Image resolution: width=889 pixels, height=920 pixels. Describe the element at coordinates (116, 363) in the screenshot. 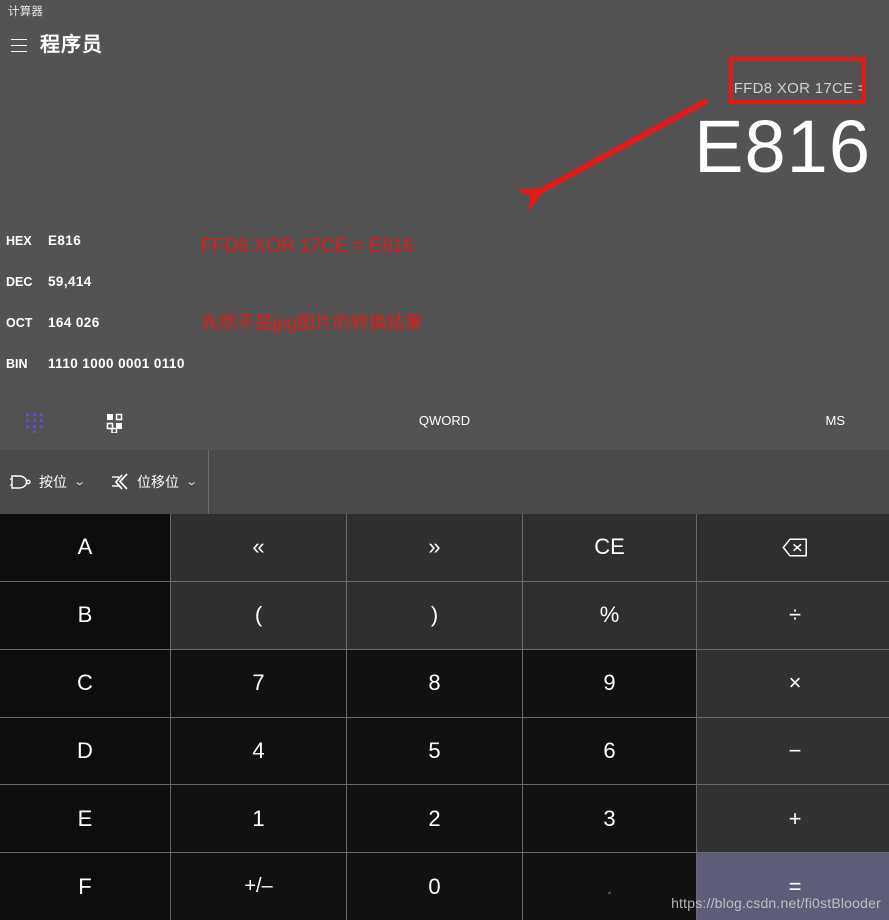

I see `base-value: 1110 1000 0001 0110` at that location.